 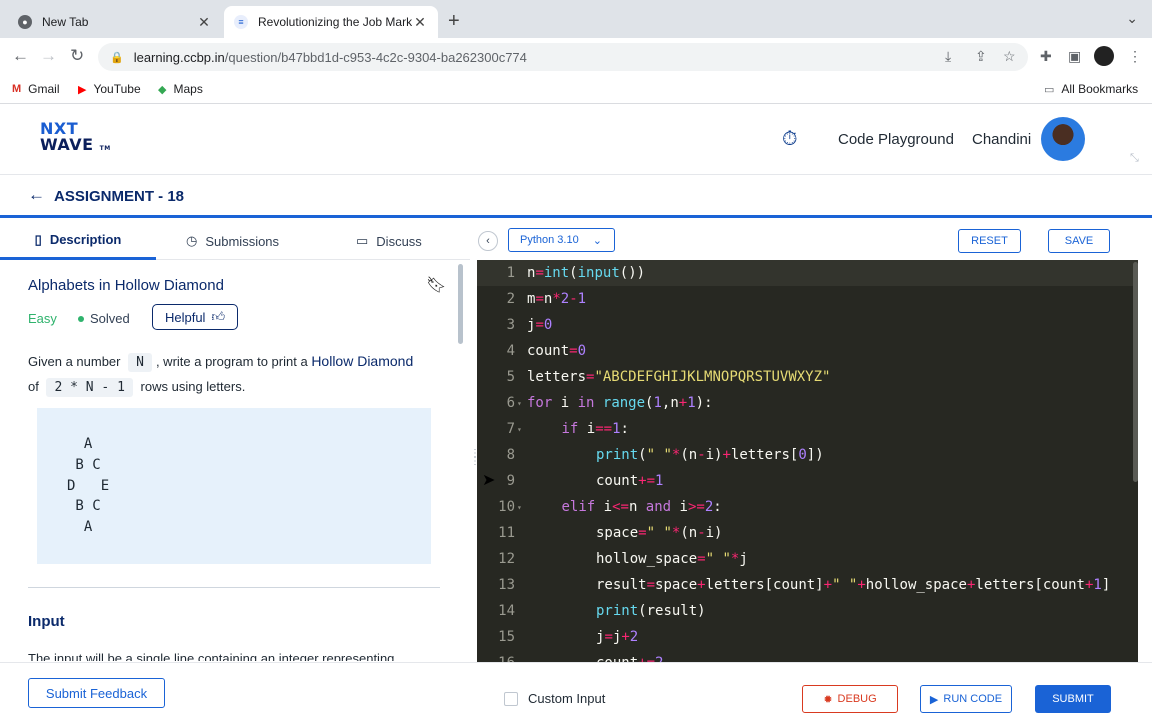 What do you see at coordinates (1063, 139) in the screenshot?
I see `avatar` at bounding box center [1063, 139].